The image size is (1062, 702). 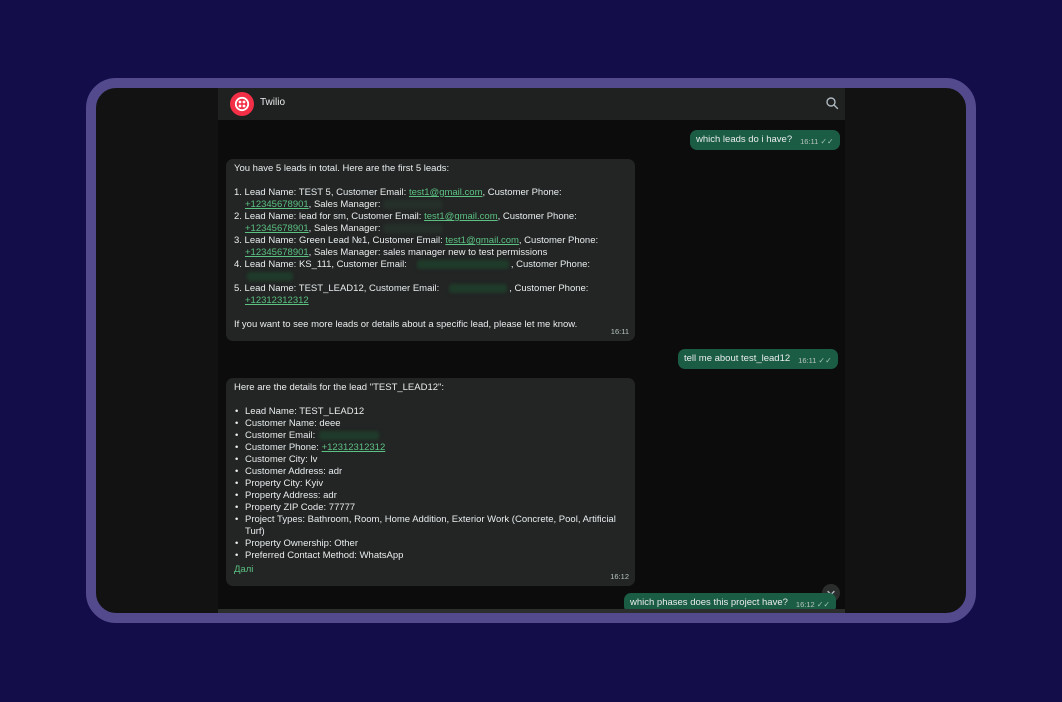 What do you see at coordinates (273, 102) in the screenshot?
I see `contact-name: Twilio` at bounding box center [273, 102].